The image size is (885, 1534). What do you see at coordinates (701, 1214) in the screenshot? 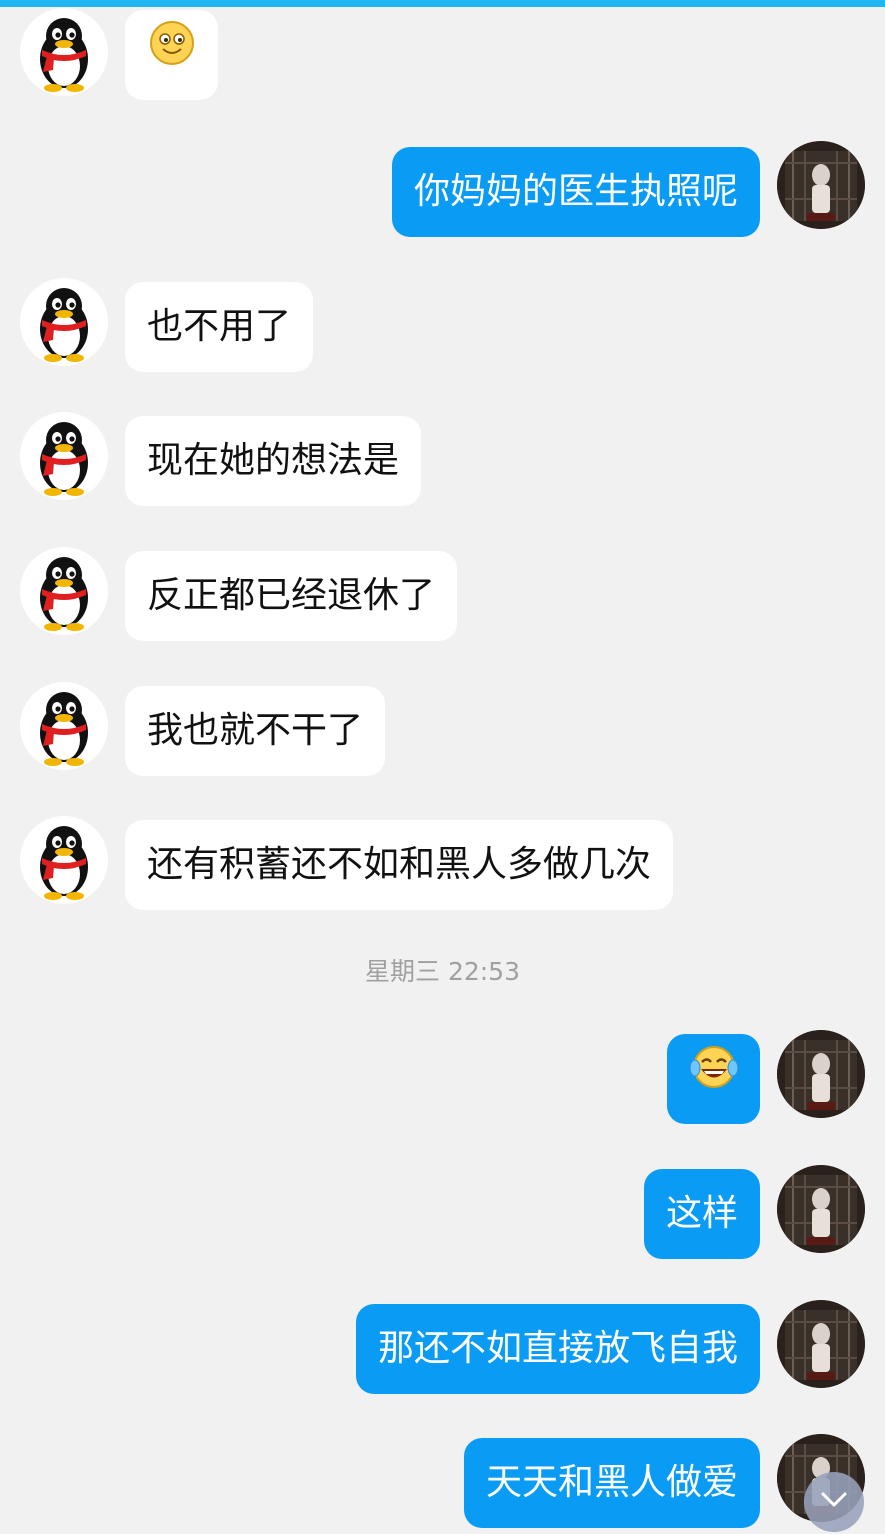
I see `message-bubble: 这样` at bounding box center [701, 1214].